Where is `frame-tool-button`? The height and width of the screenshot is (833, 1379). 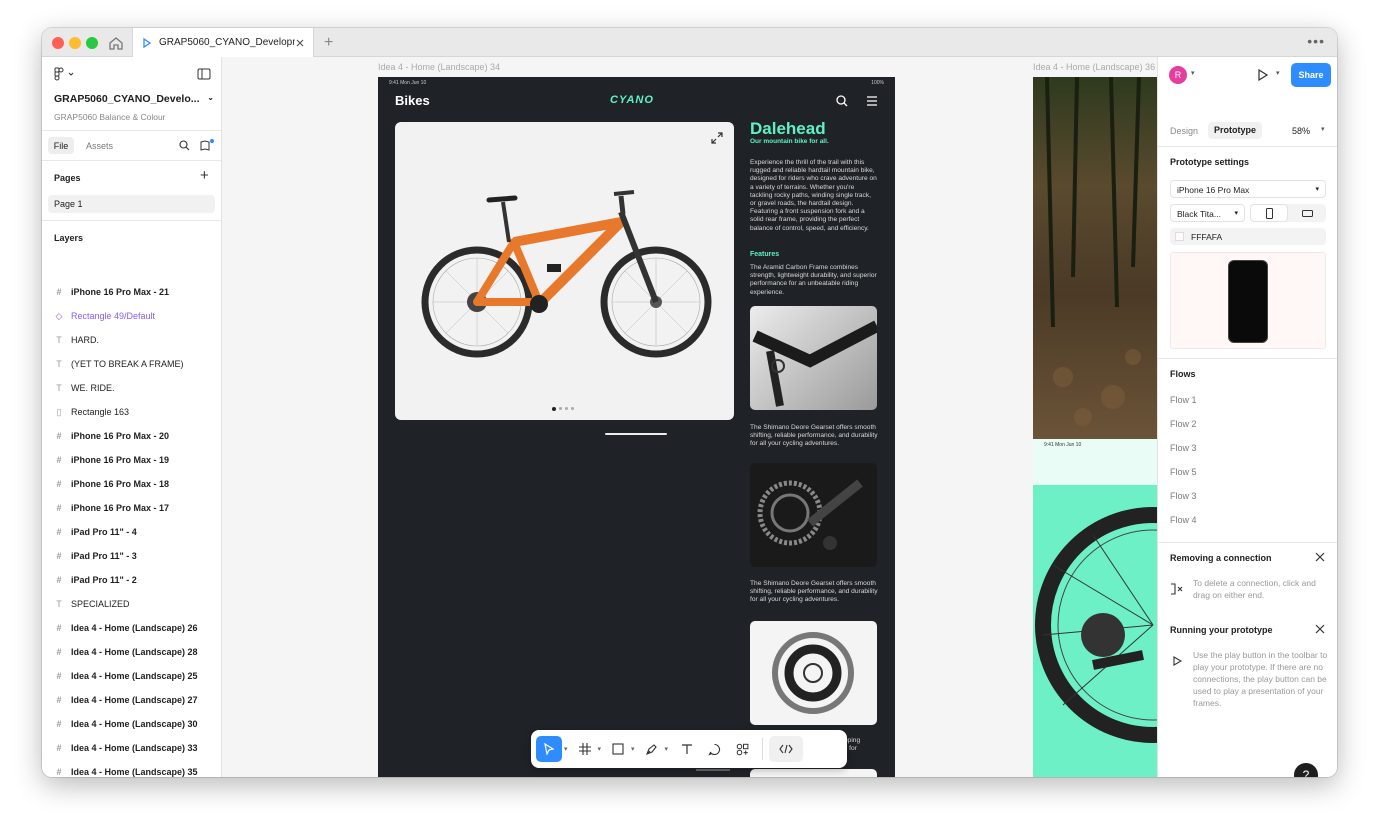
frame-tool-button is located at coordinates (585, 749).